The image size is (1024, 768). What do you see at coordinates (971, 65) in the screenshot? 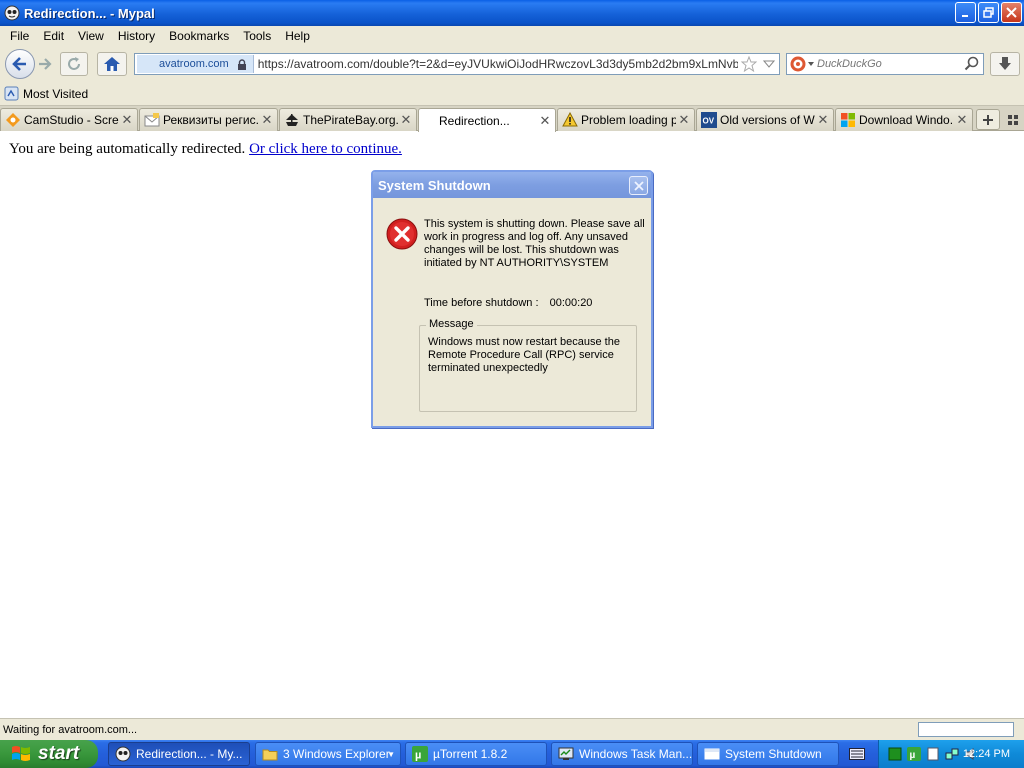
I see `search-magnifier-icon` at bounding box center [971, 65].